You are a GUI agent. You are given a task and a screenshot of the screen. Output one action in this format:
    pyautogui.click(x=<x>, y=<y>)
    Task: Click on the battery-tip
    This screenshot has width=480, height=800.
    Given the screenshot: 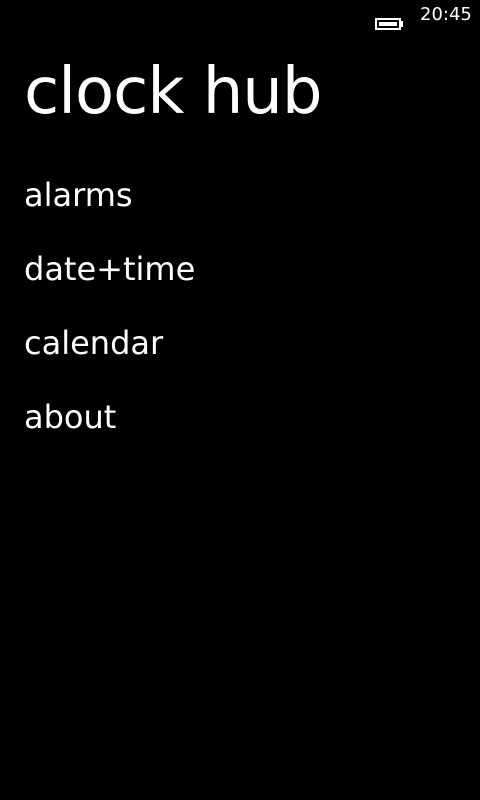 What is the action you would take?
    pyautogui.click(x=402, y=24)
    